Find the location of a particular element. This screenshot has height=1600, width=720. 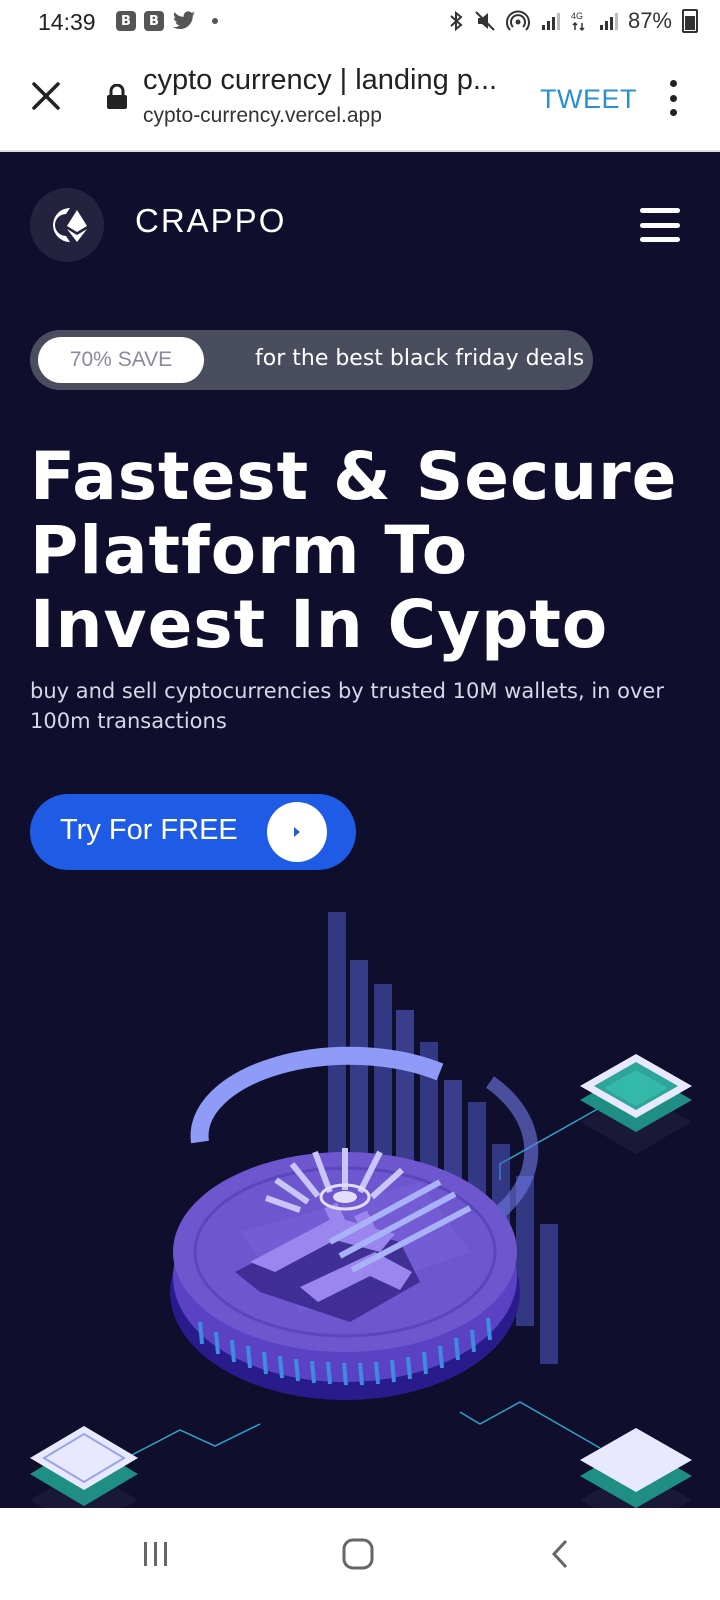

close-icon is located at coordinates (46, 96).